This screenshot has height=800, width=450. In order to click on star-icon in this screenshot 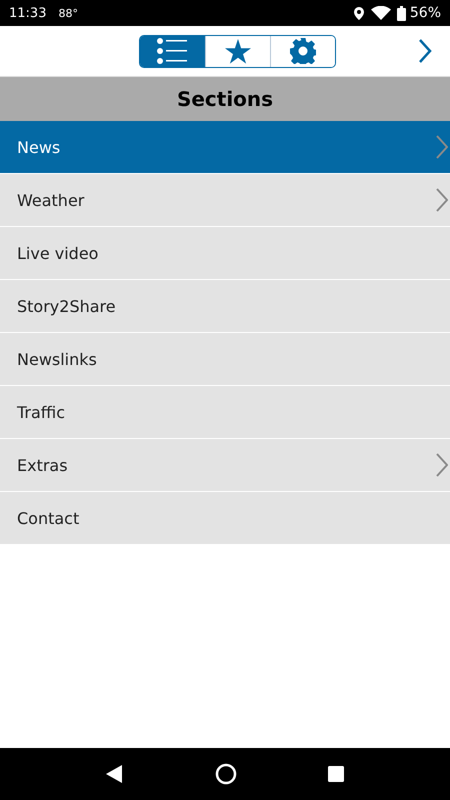, I will do `click(237, 51)`.